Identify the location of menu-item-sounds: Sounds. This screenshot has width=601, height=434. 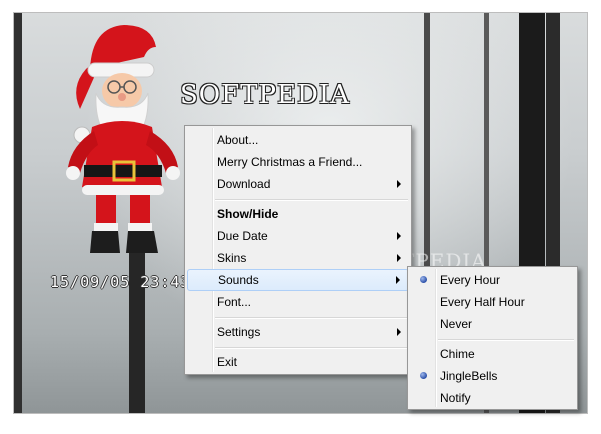
(298, 280).